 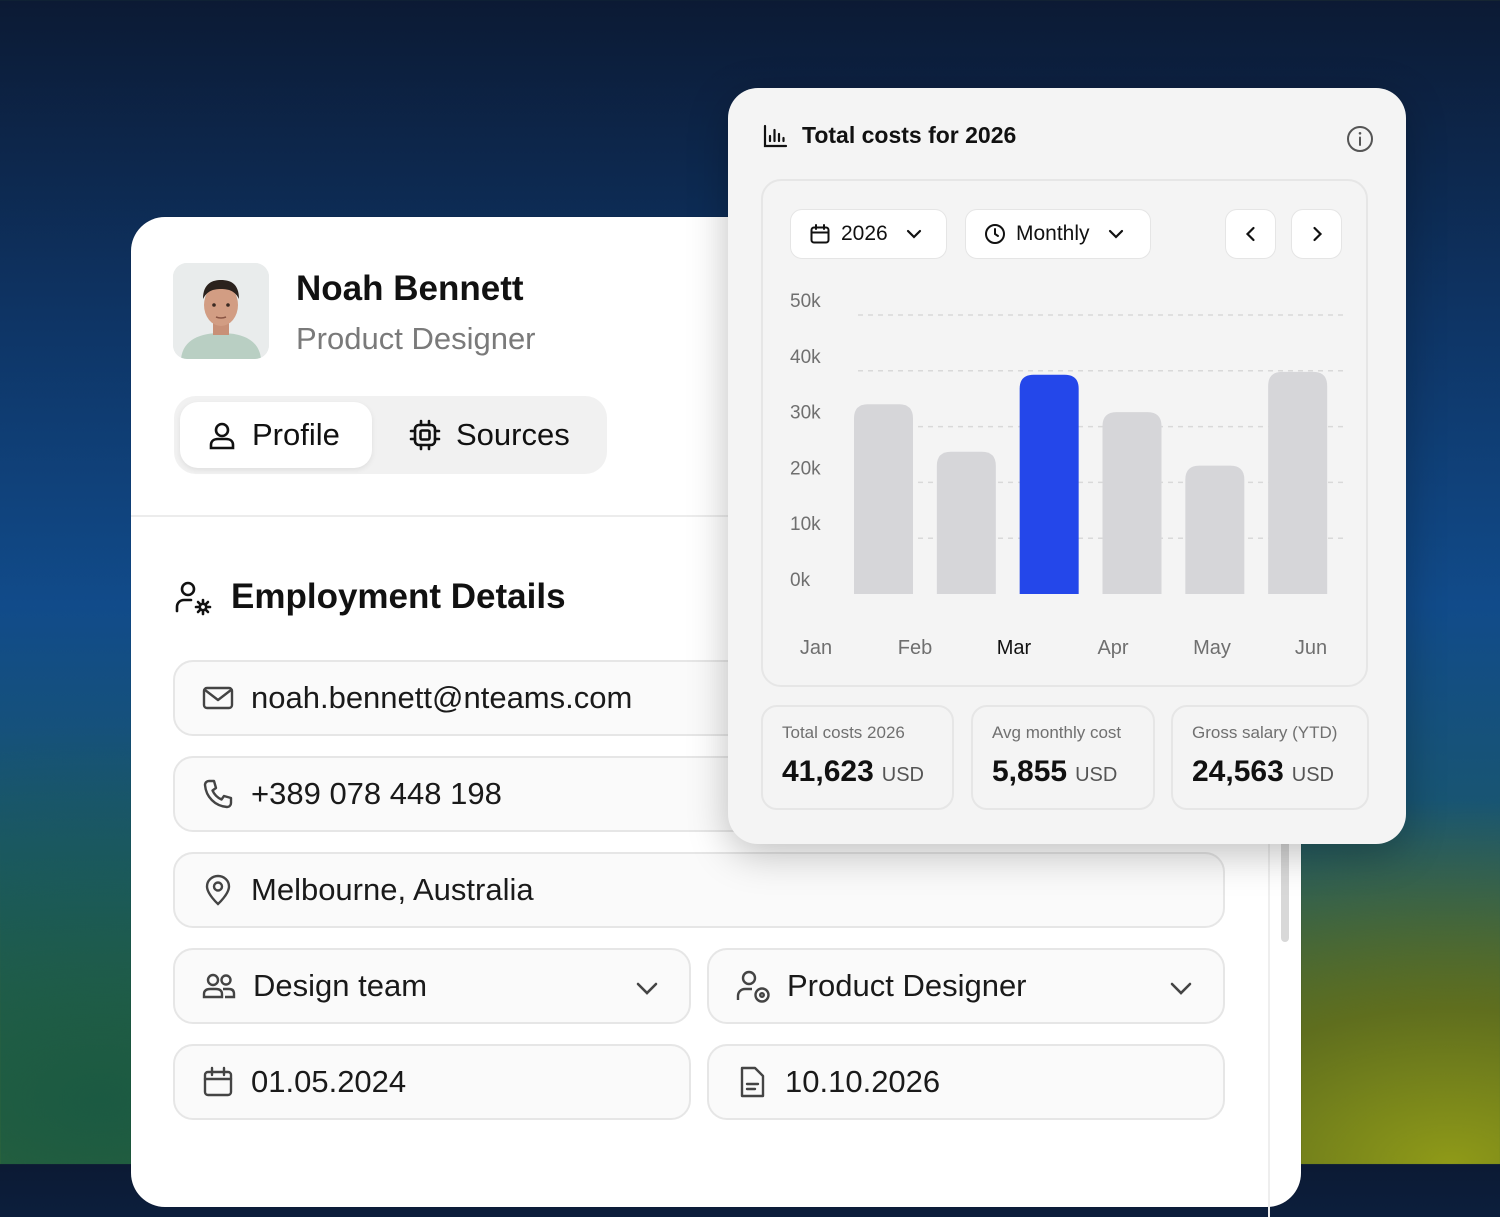 What do you see at coordinates (432, 986) in the screenshot?
I see `team-select: Design team` at bounding box center [432, 986].